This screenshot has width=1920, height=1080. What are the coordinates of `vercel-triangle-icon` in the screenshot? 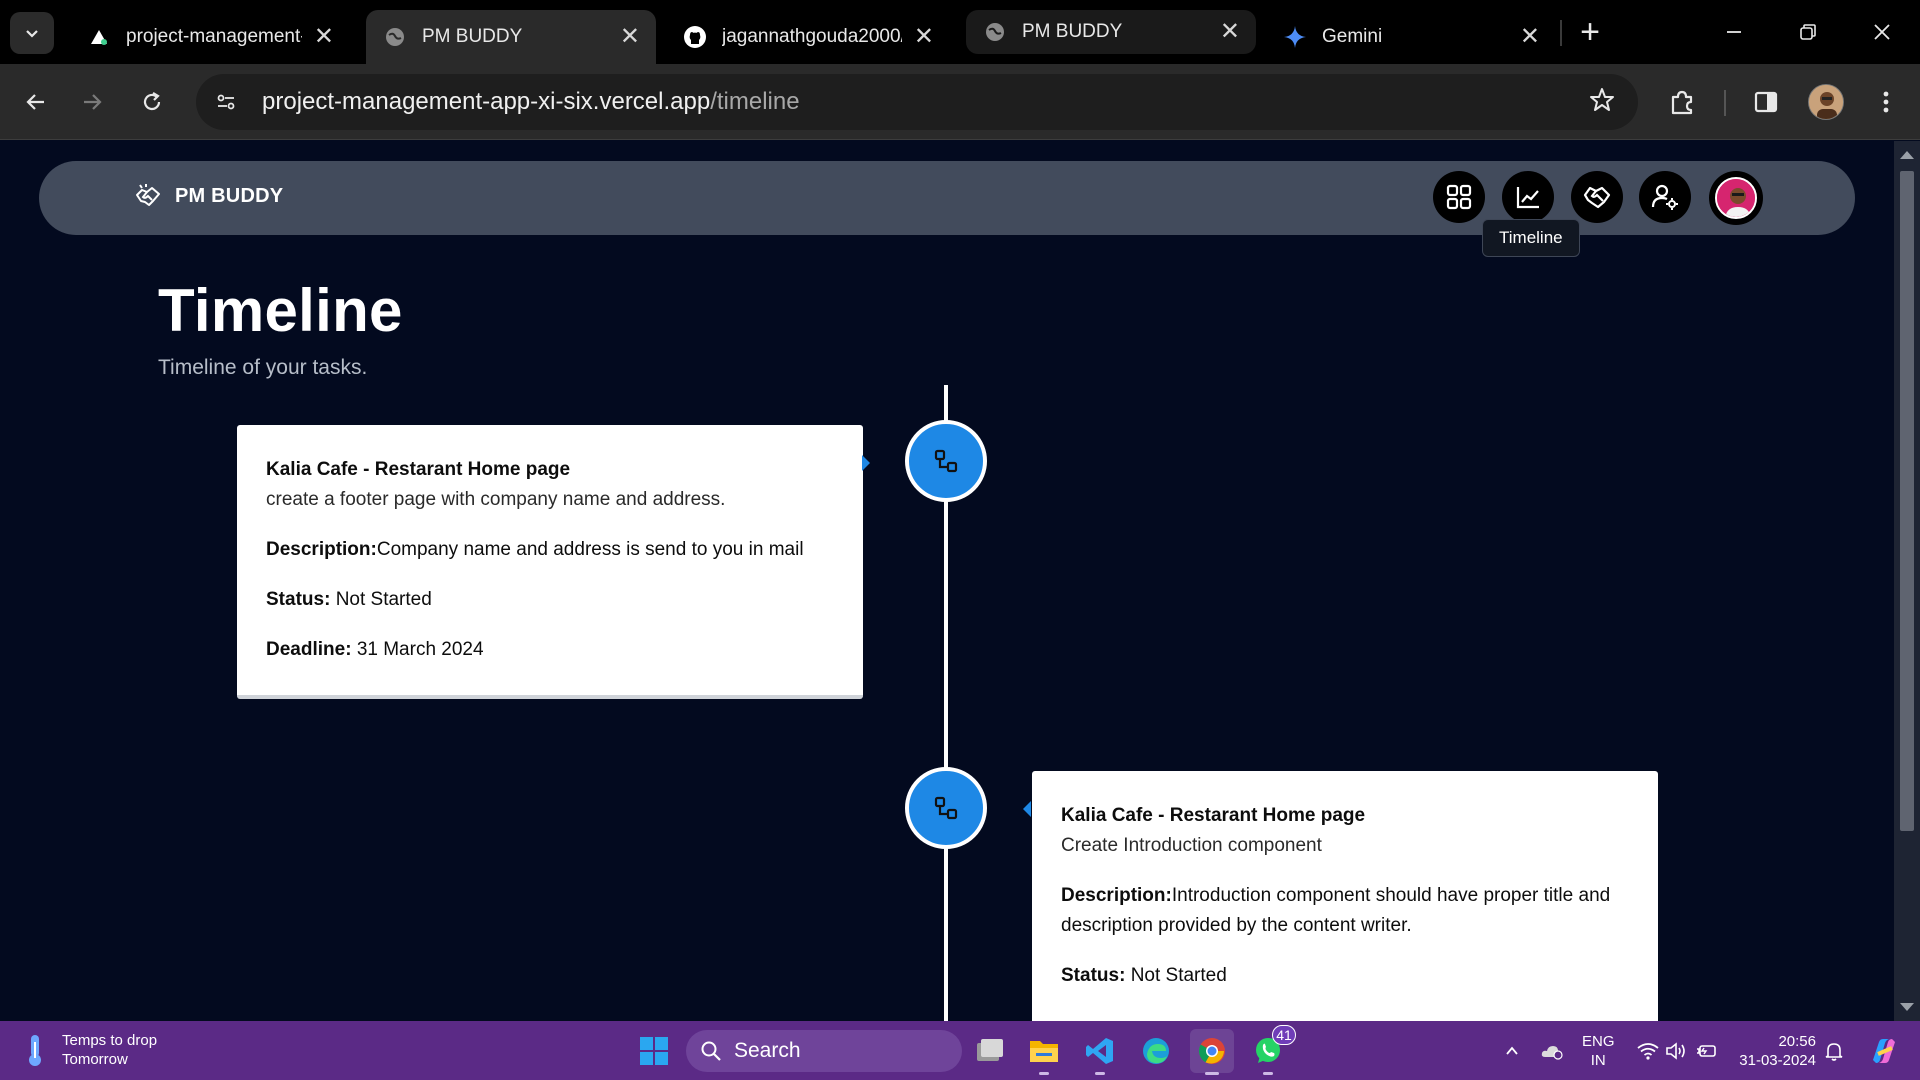 It's located at (99, 37).